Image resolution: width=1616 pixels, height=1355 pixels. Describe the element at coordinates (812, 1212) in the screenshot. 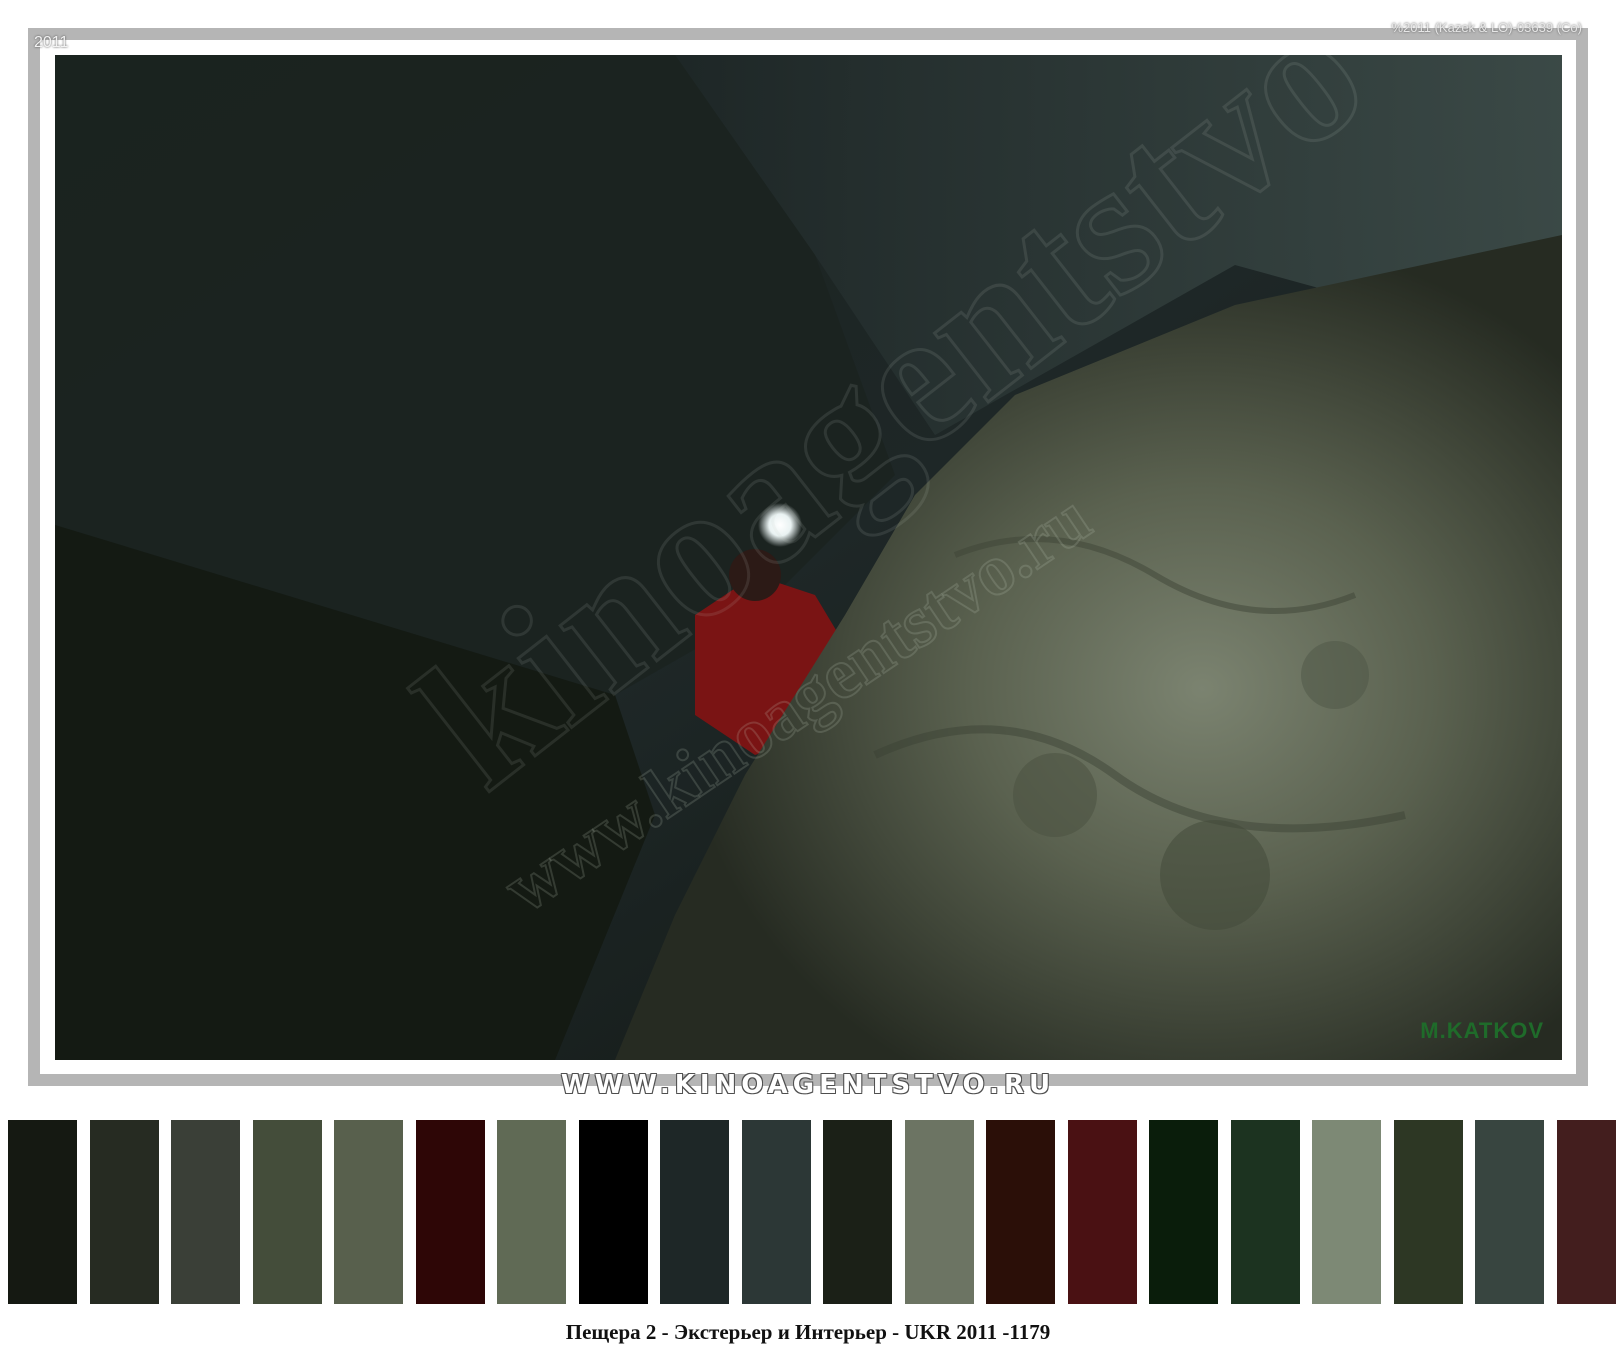

I see `color-palette` at that location.